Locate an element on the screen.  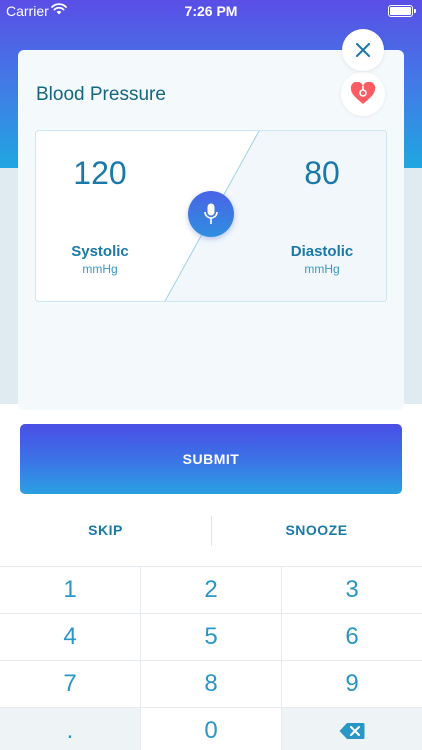
secondary-actions: SKIP SNOOZE is located at coordinates (211, 530).